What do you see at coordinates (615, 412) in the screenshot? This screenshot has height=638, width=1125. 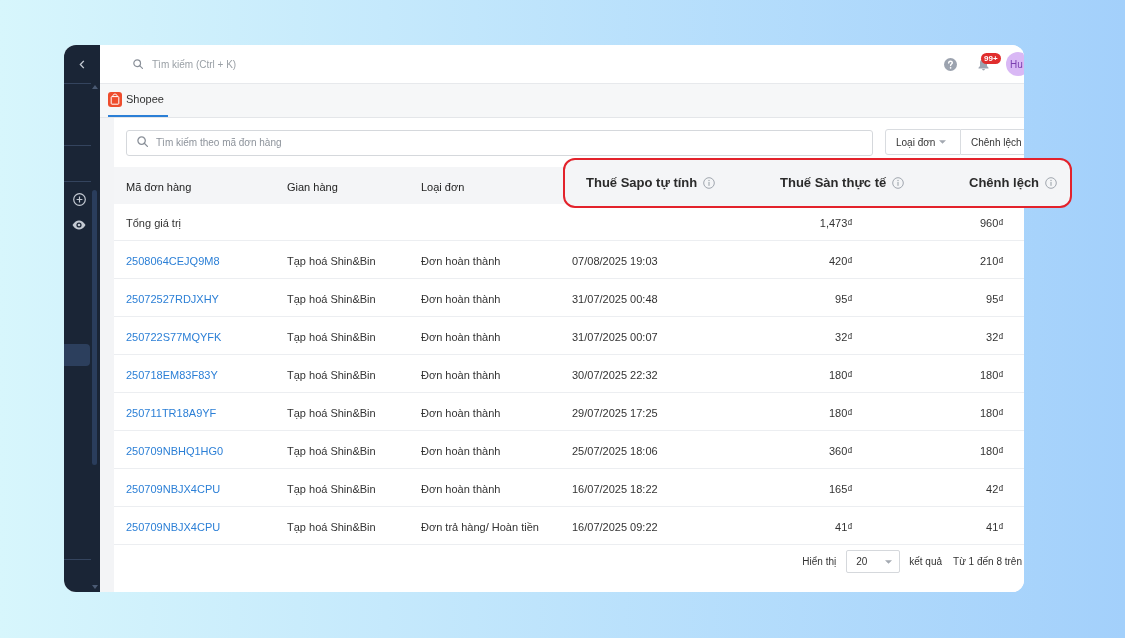 I see `table-cell: 29/07/2025 17:25` at bounding box center [615, 412].